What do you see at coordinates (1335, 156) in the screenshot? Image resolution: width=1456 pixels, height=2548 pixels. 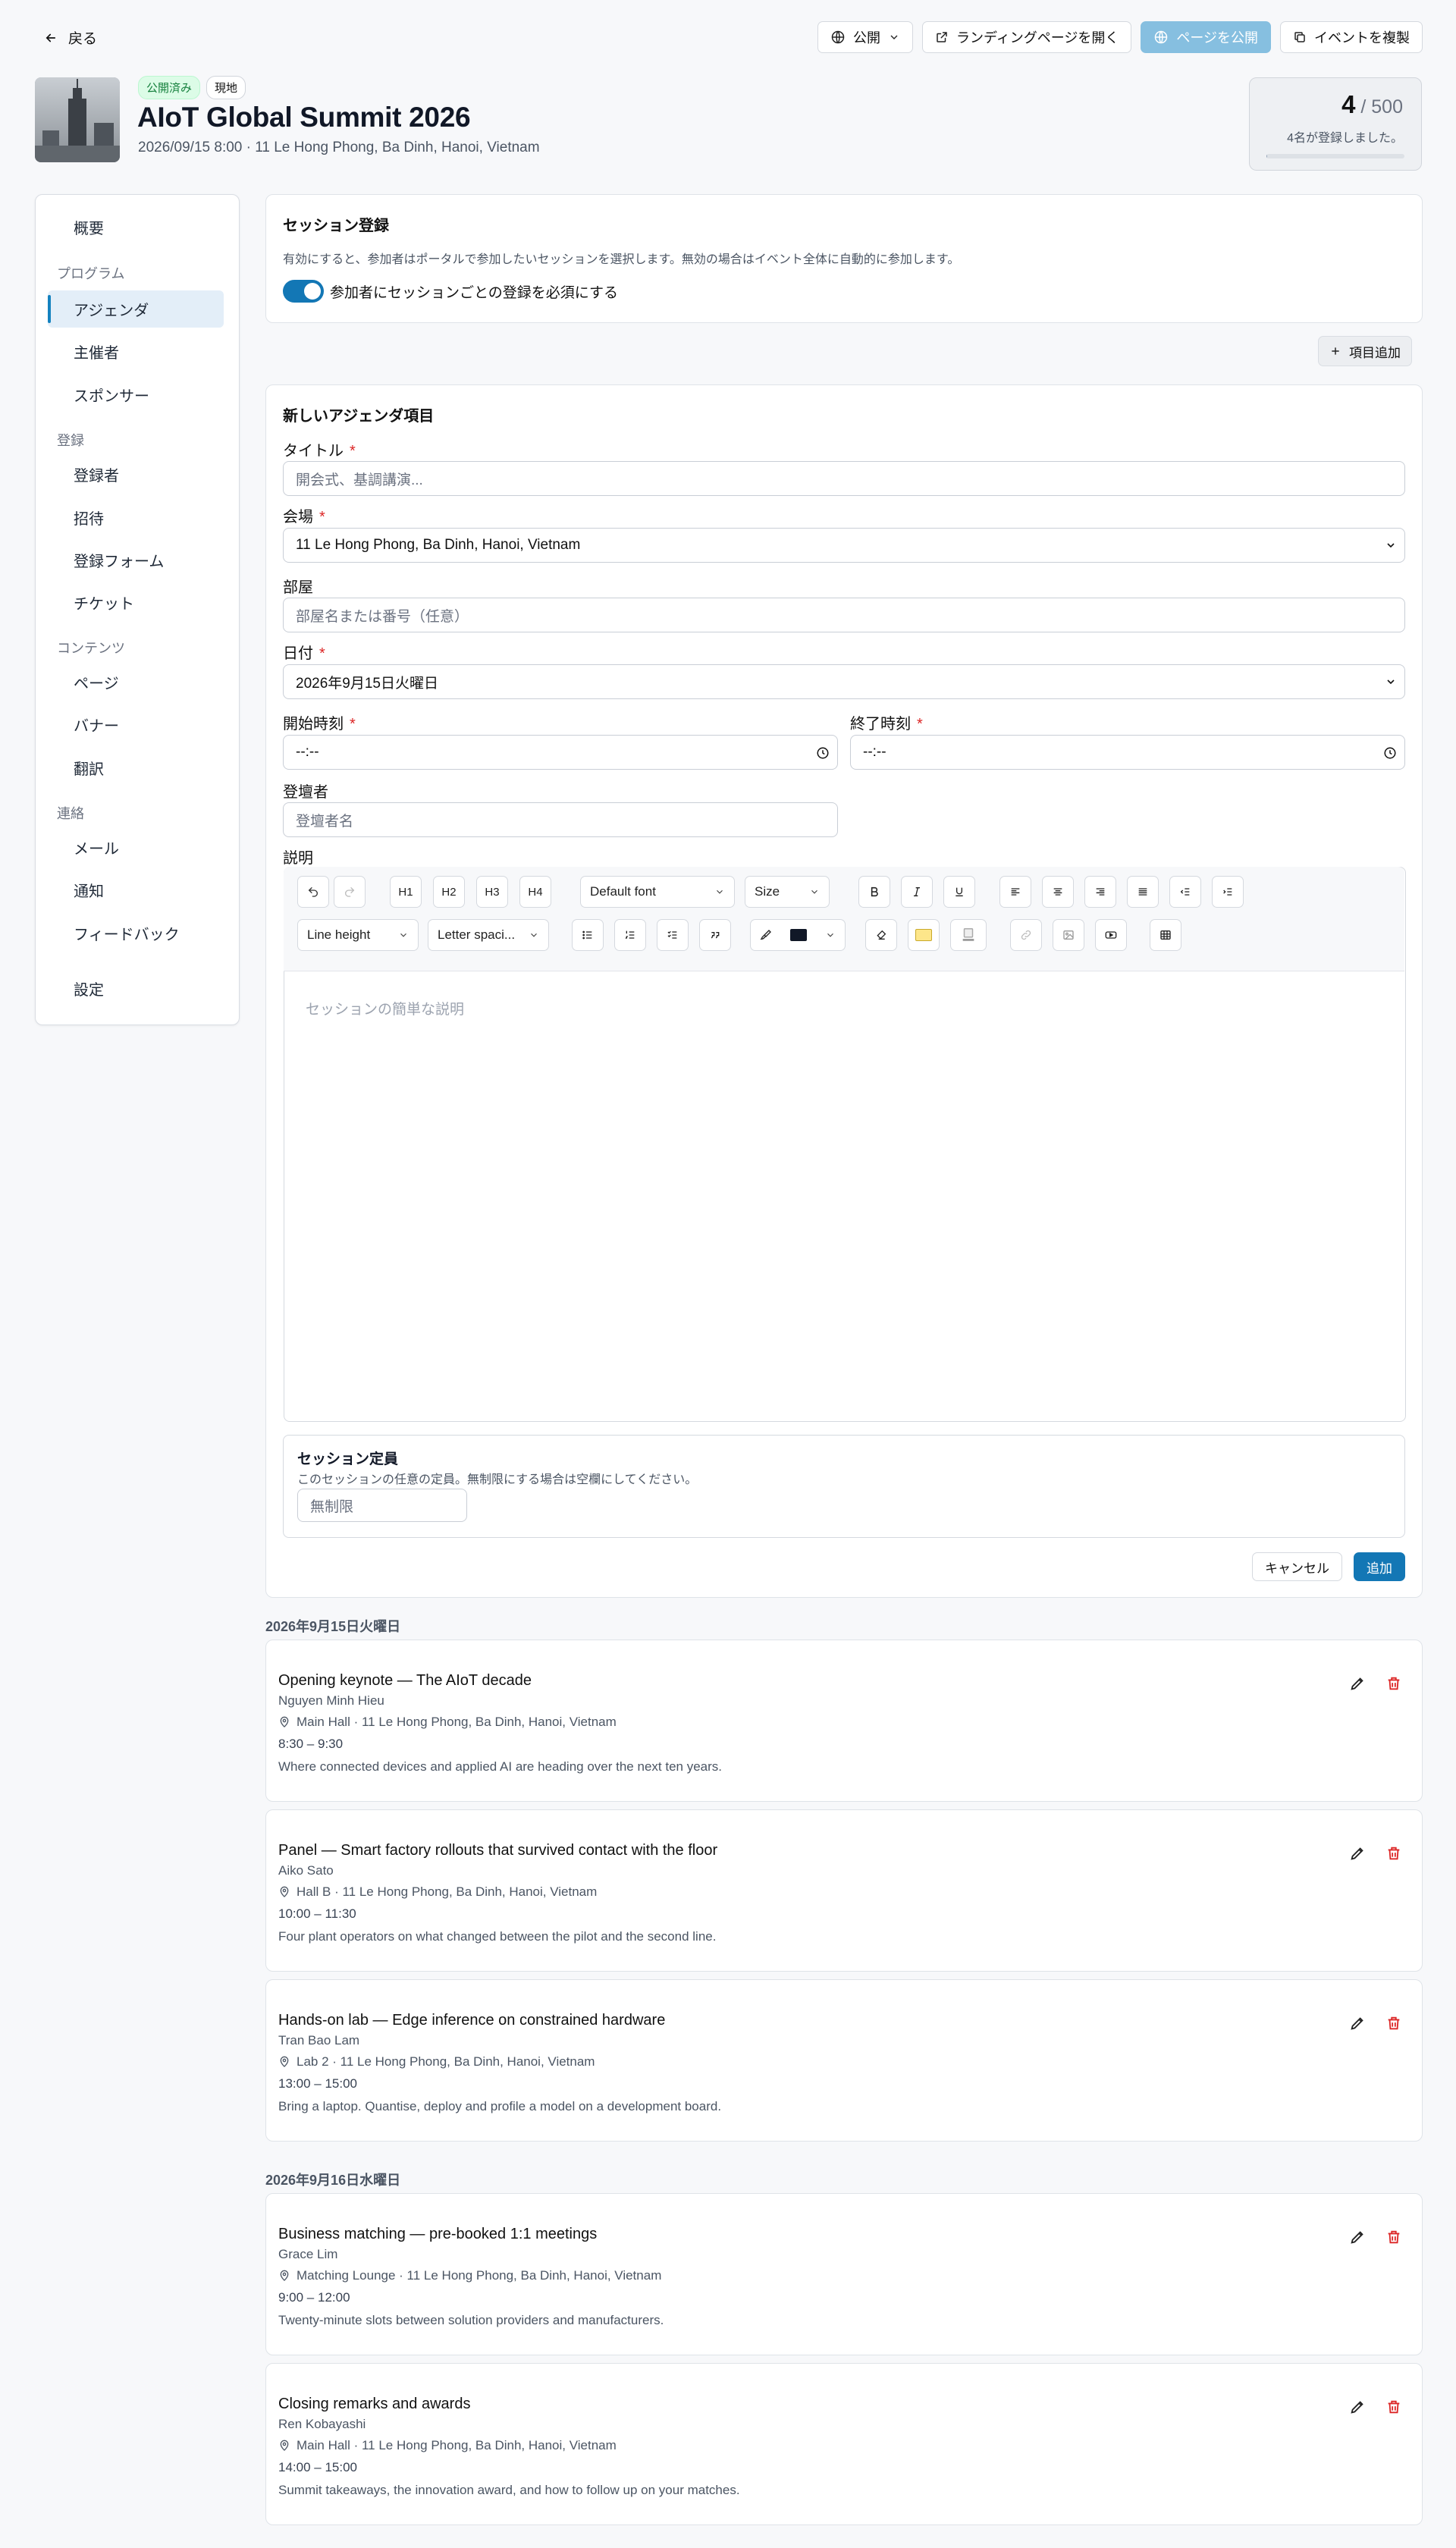 I see `registration-progress` at bounding box center [1335, 156].